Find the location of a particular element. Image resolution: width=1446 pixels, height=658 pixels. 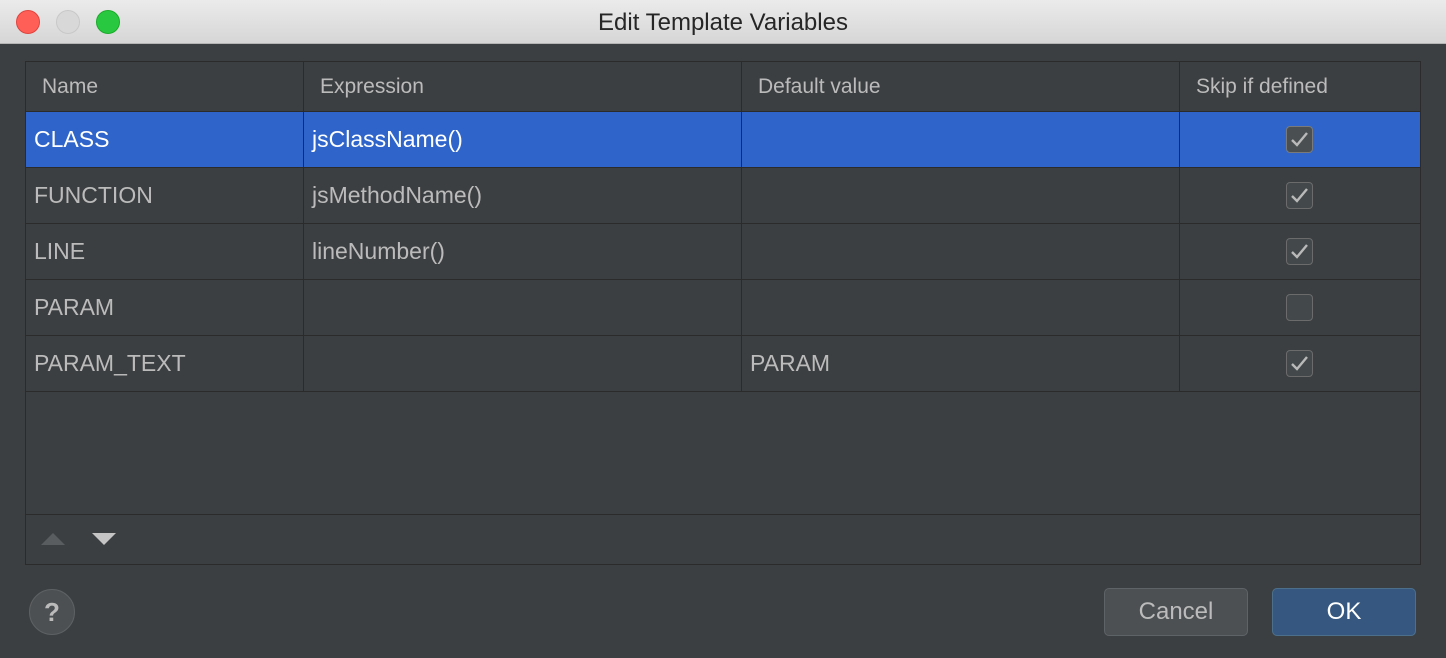

cancel-button: Cancel is located at coordinates (1176, 612).